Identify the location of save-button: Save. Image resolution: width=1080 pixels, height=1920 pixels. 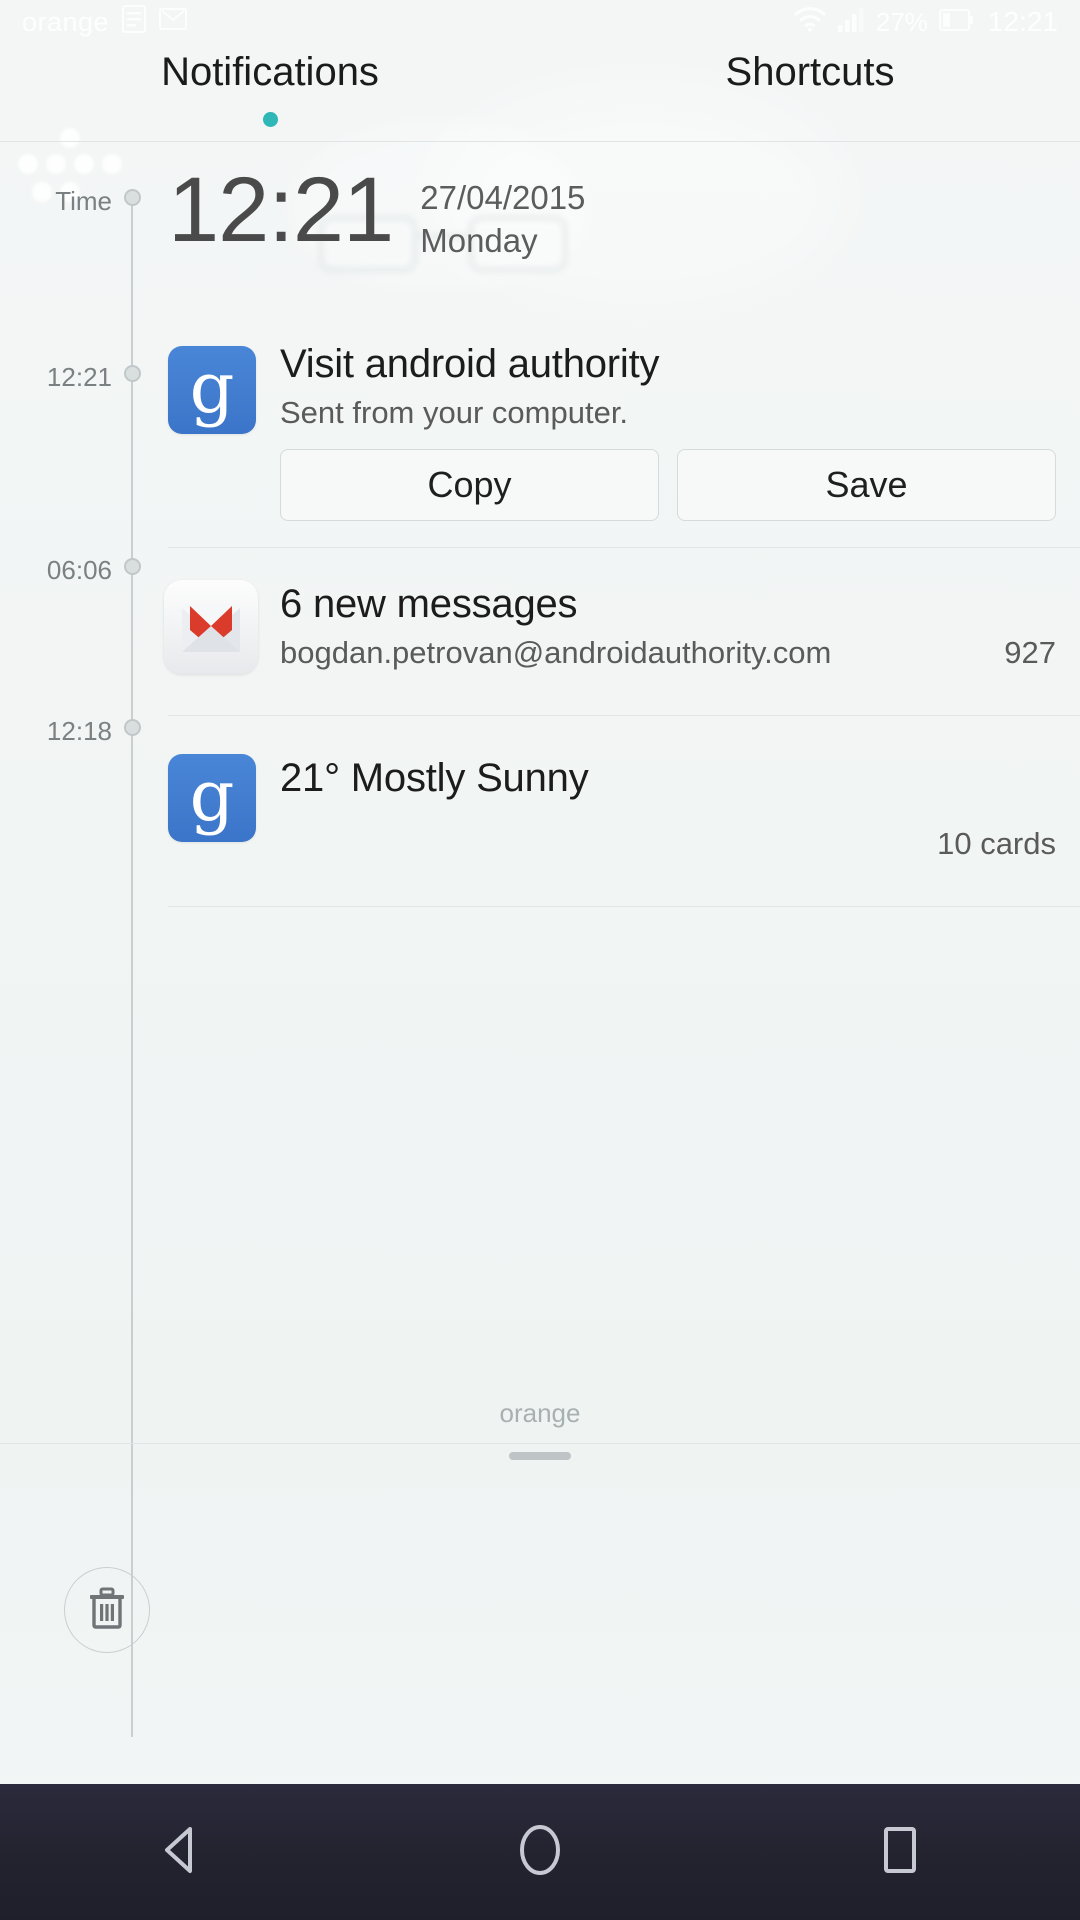
(866, 485).